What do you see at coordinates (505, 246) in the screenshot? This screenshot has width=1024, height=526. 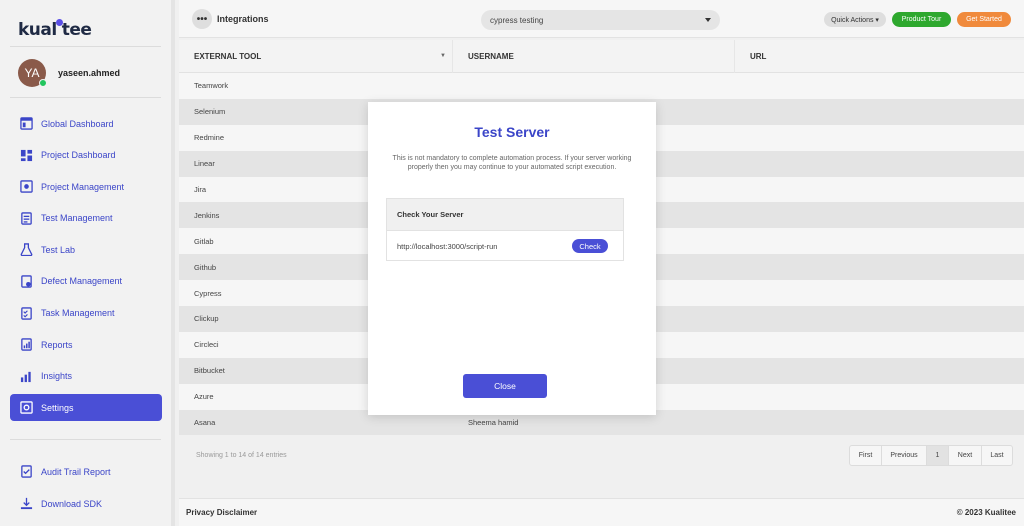 I see `server-row: http://localhost:3000/script-run Check` at bounding box center [505, 246].